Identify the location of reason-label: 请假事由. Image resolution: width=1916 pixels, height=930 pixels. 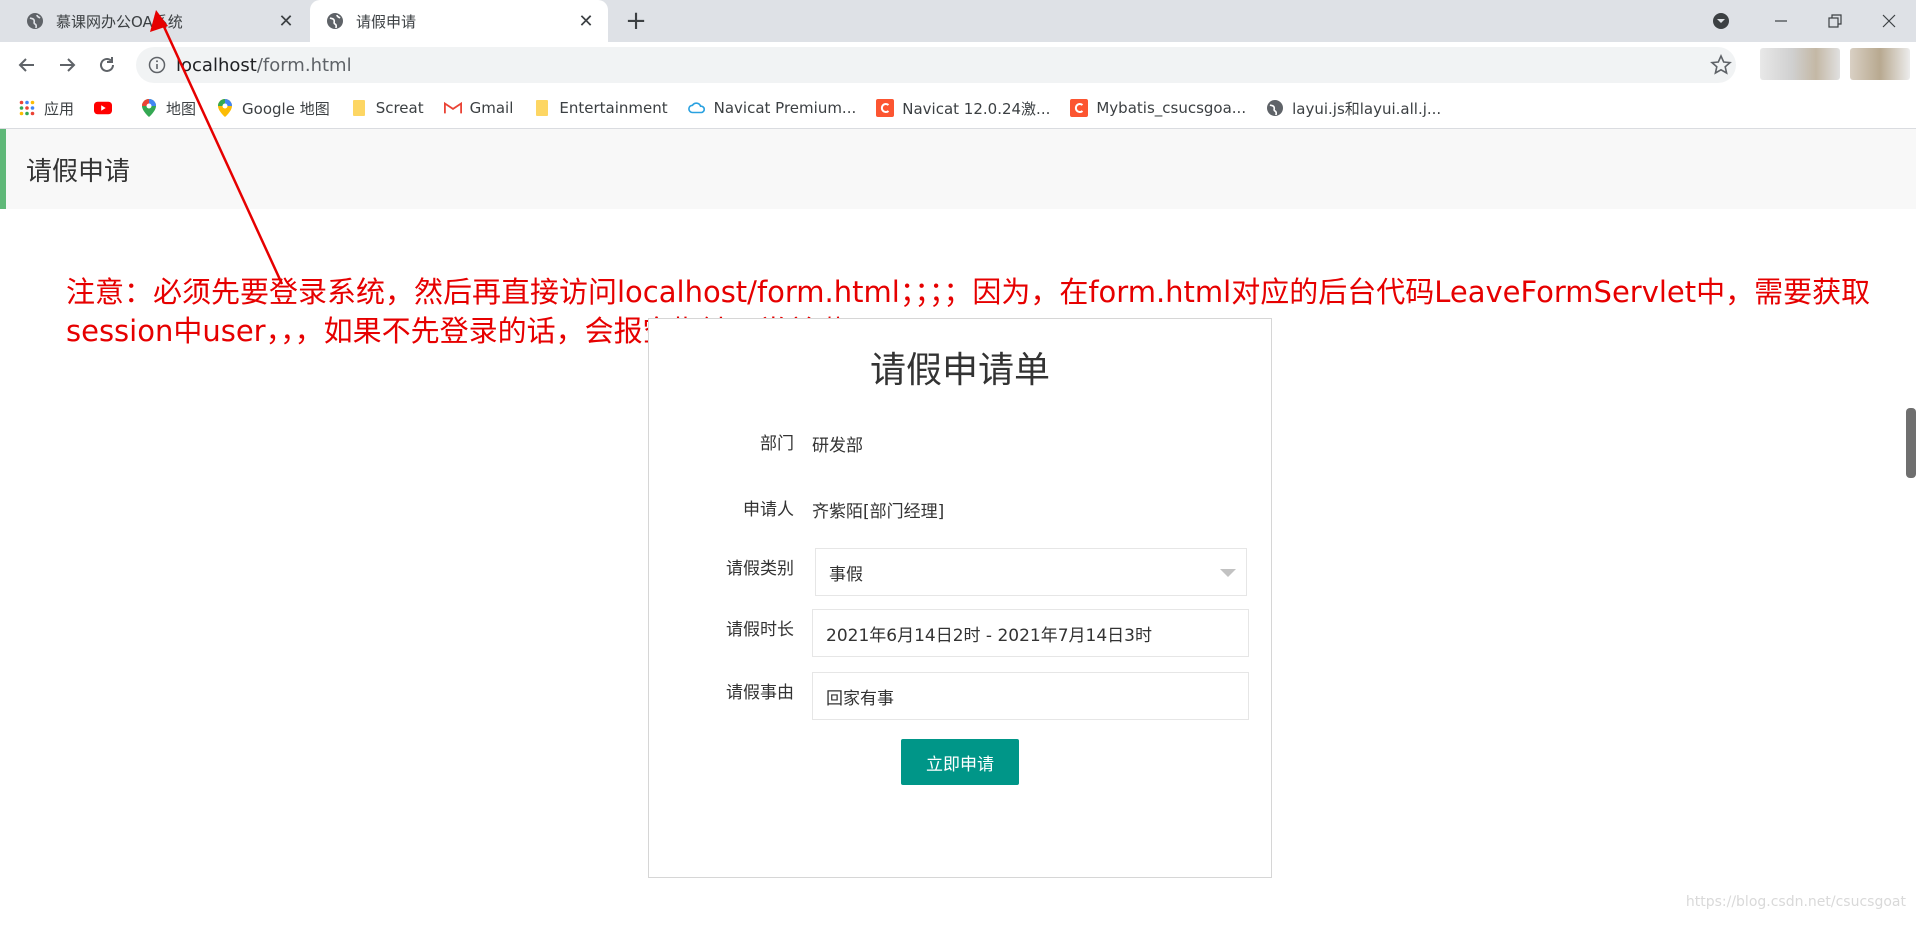
(760, 693).